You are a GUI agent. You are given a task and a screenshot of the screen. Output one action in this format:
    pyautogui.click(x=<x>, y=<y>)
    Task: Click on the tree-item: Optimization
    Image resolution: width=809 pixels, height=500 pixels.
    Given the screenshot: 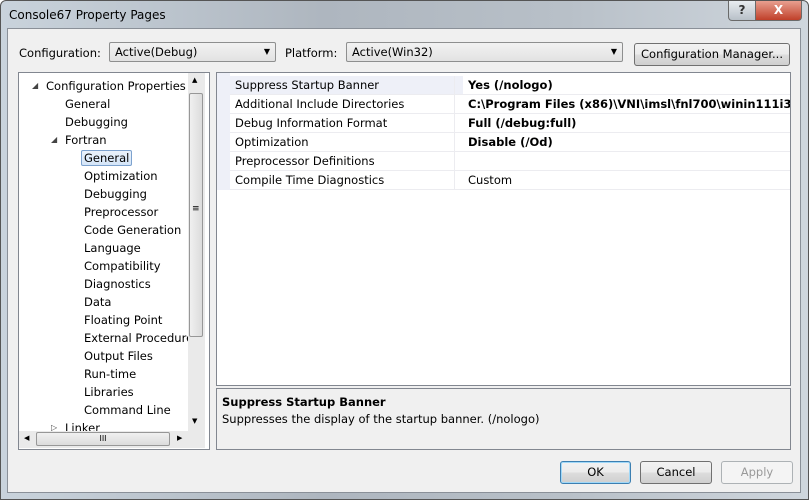 What is the action you would take?
    pyautogui.click(x=121, y=176)
    